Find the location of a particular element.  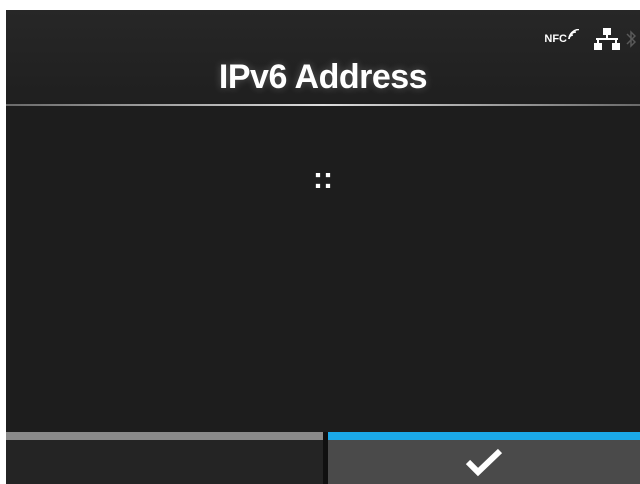

confirm-button is located at coordinates (484, 462).